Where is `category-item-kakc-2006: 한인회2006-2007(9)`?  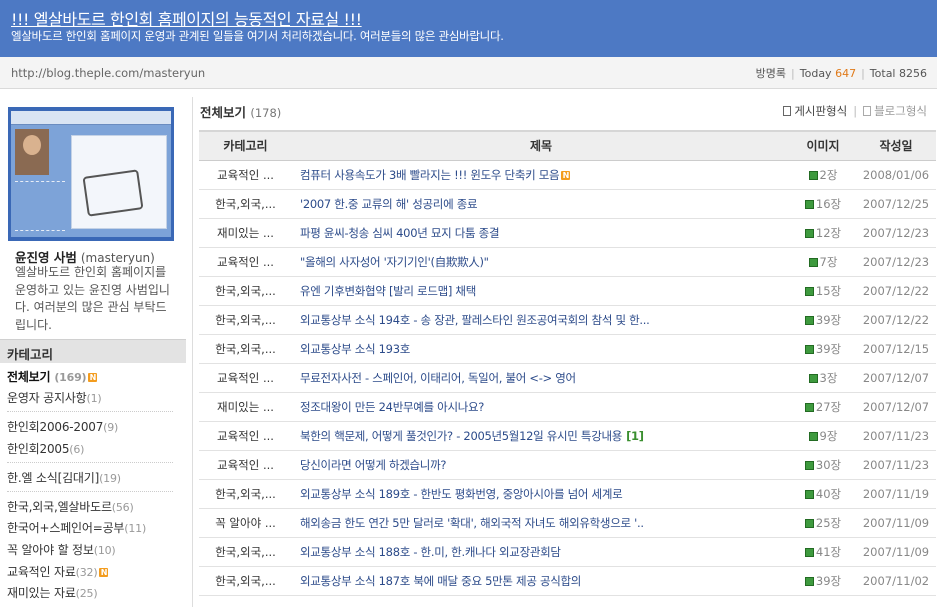 category-item-kakc-2006: 한인회2006-2007(9) is located at coordinates (62, 426).